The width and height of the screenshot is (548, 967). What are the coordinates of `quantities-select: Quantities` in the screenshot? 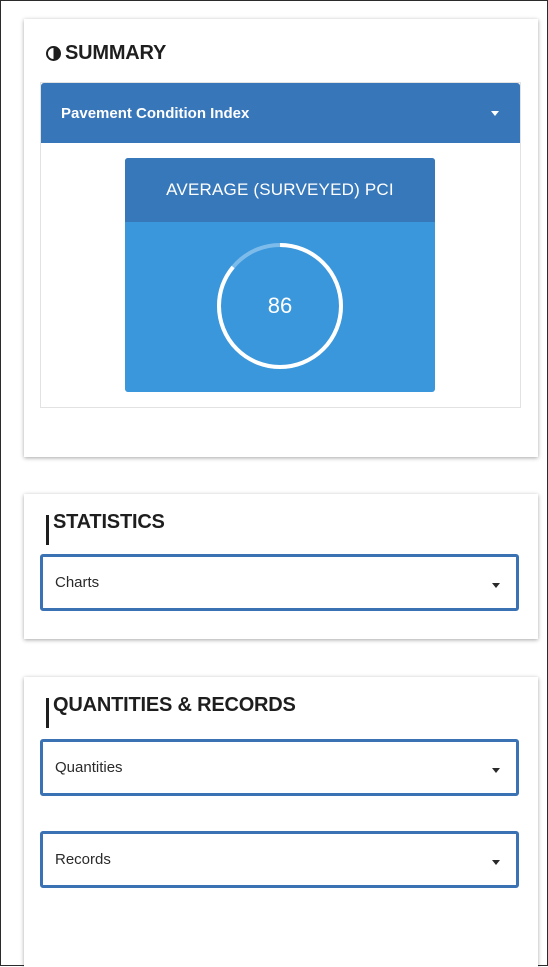 It's located at (279, 767).